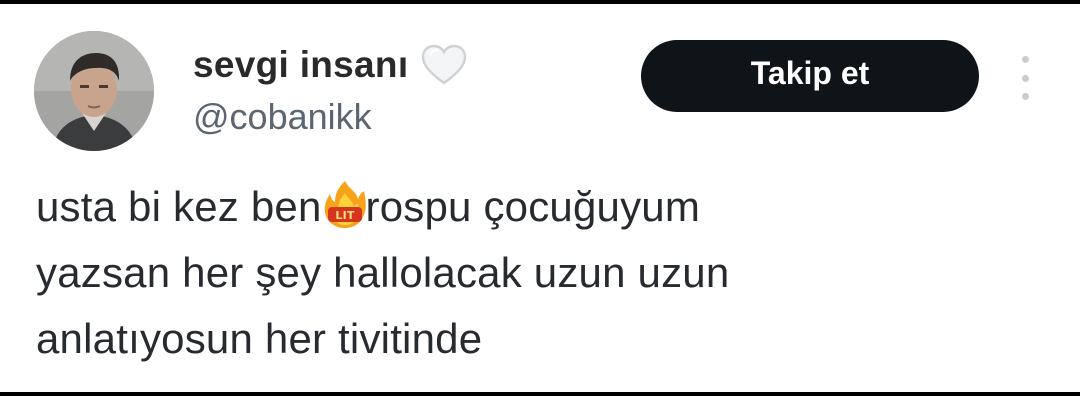  I want to click on tweet-text-segment: rospu çocuğuyum, so click(533, 206).